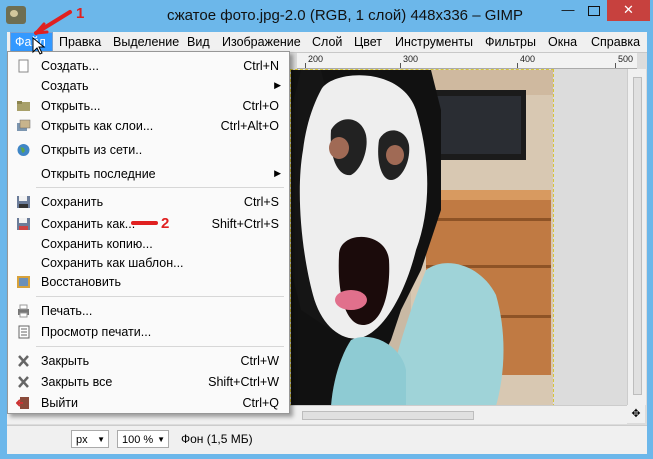 Image resolution: width=653 pixels, height=459 pixels. I want to click on mouse-cursor-icon, so click(39, 45).